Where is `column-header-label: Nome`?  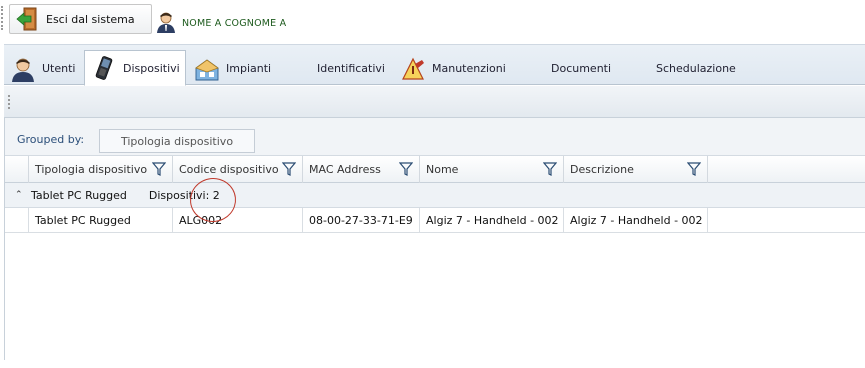 column-header-label: Nome is located at coordinates (442, 169).